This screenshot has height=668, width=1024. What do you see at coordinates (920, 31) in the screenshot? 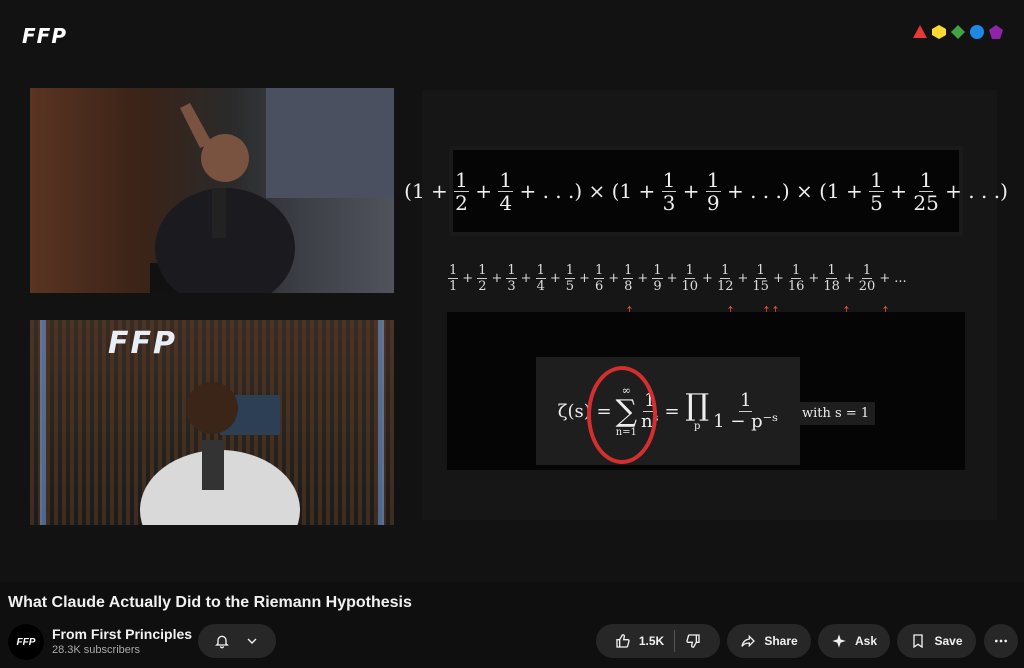
I see `red-gem-icon` at bounding box center [920, 31].